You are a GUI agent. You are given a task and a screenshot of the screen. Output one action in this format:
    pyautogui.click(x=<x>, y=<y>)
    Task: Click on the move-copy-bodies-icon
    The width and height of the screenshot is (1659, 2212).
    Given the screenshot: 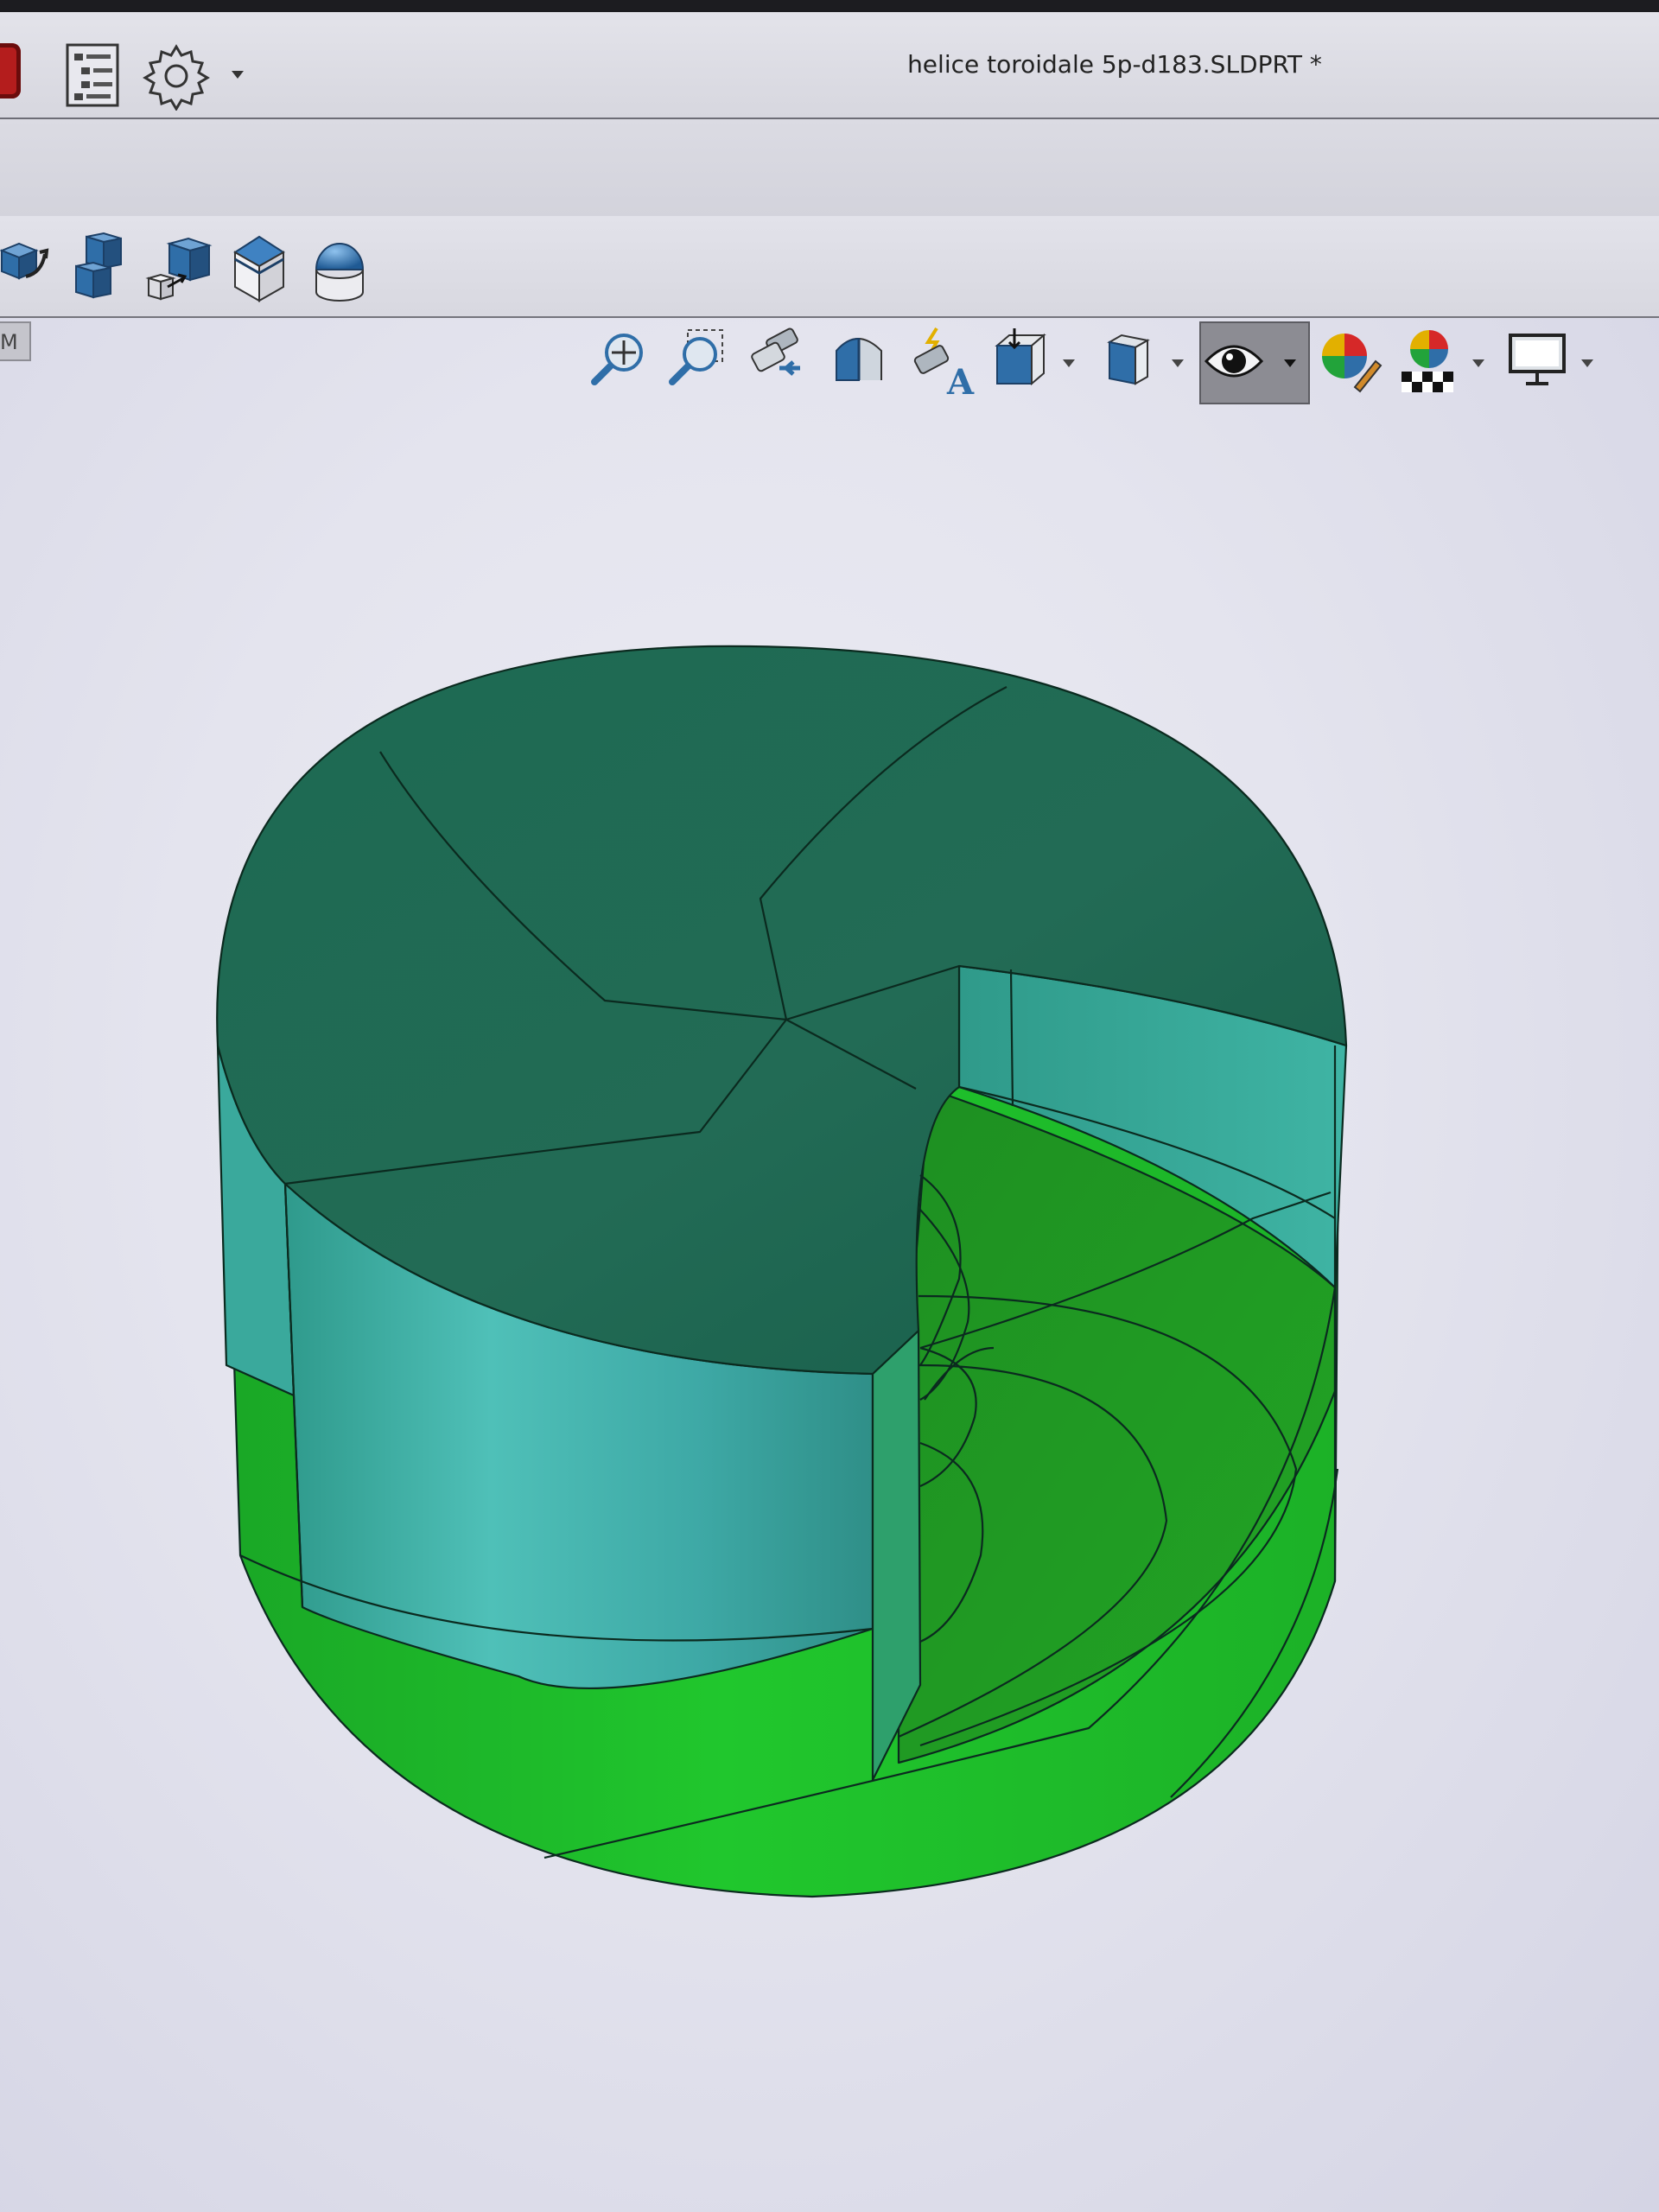 What is the action you would take?
    pyautogui.click(x=26, y=267)
    